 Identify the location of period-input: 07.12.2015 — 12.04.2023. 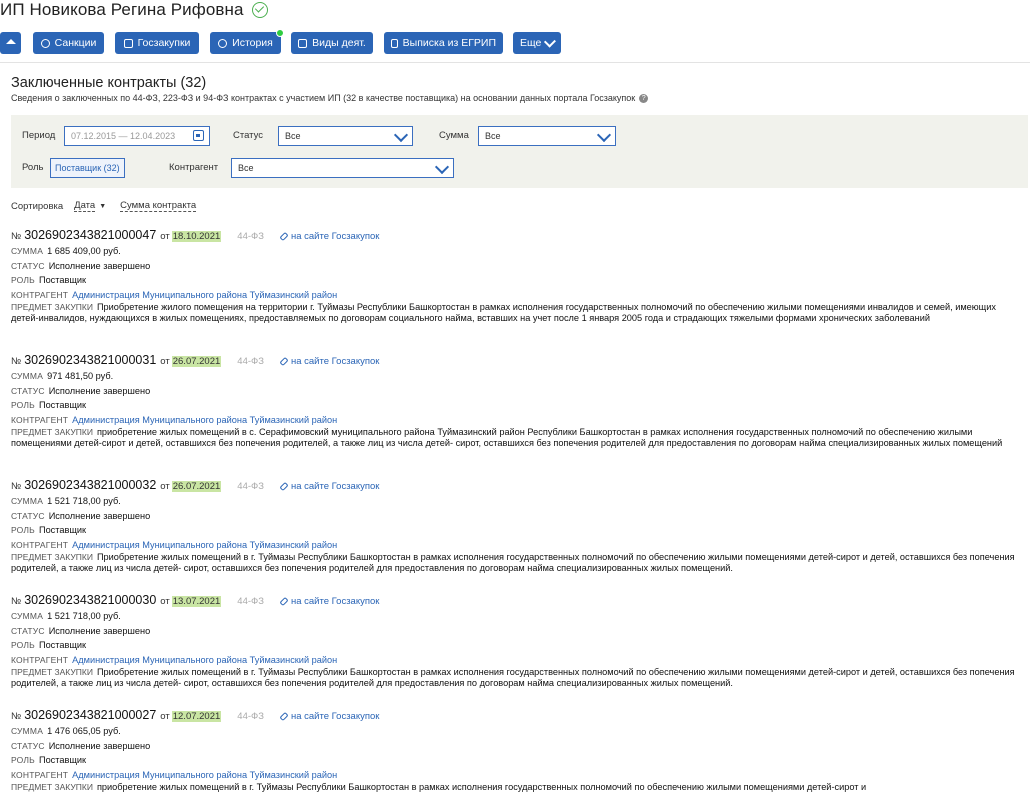
(137, 136).